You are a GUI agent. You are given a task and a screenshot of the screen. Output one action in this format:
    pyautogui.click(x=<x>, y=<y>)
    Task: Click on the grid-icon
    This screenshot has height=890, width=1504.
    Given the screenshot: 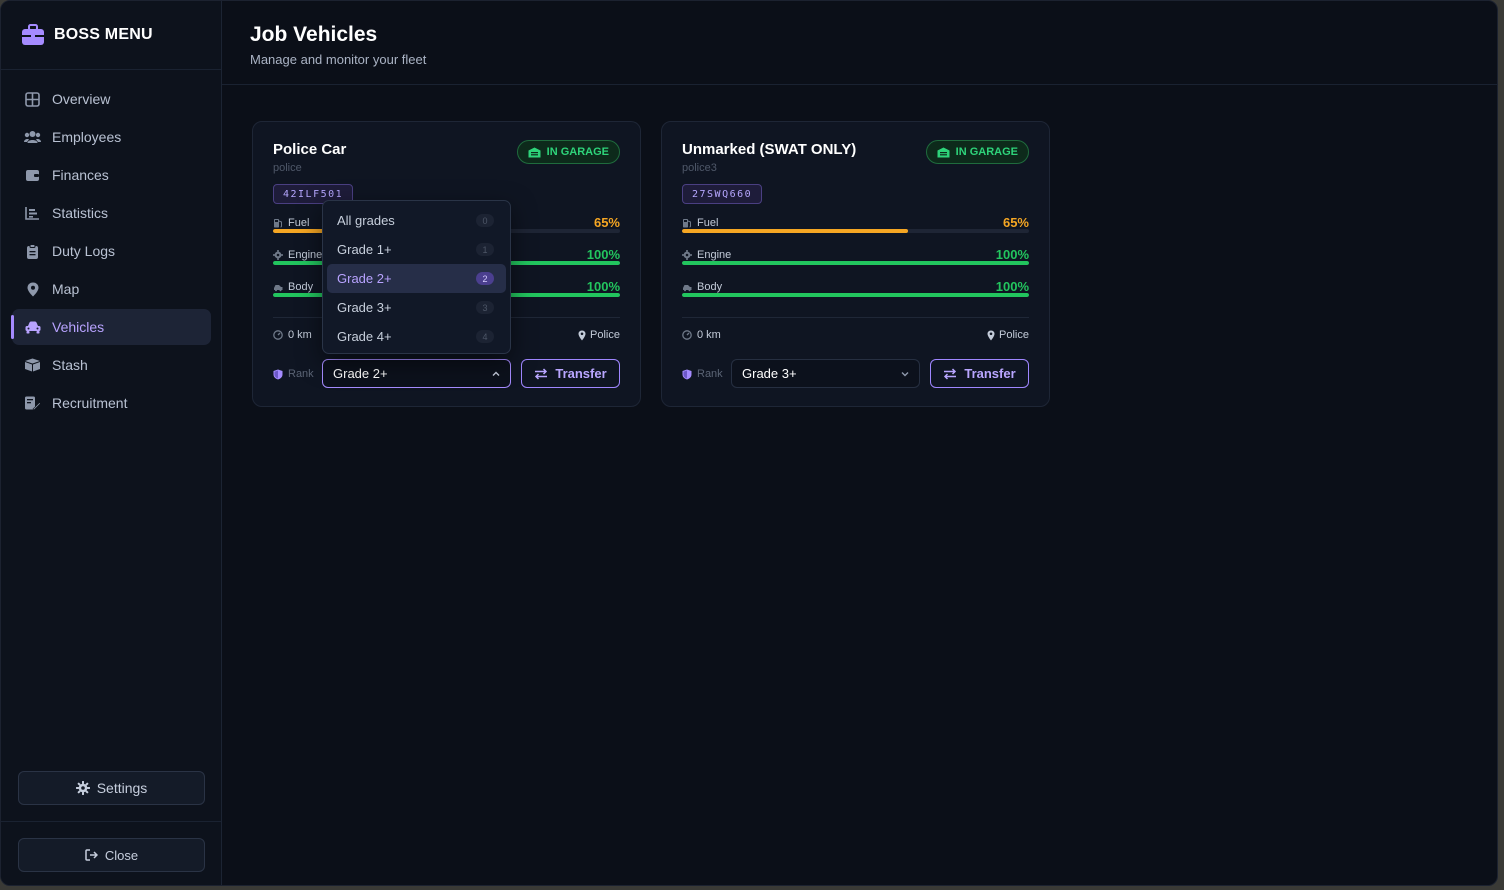 What is the action you would take?
    pyautogui.click(x=32, y=99)
    